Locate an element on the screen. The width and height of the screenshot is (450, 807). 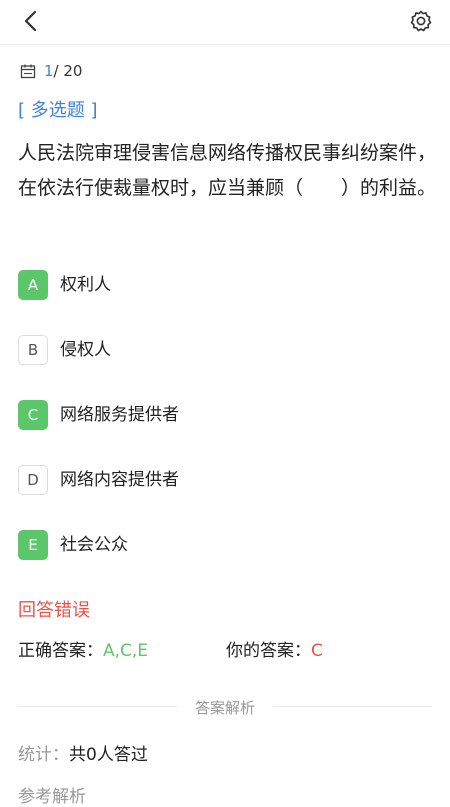
option-a: A 权利人 is located at coordinates (64, 285).